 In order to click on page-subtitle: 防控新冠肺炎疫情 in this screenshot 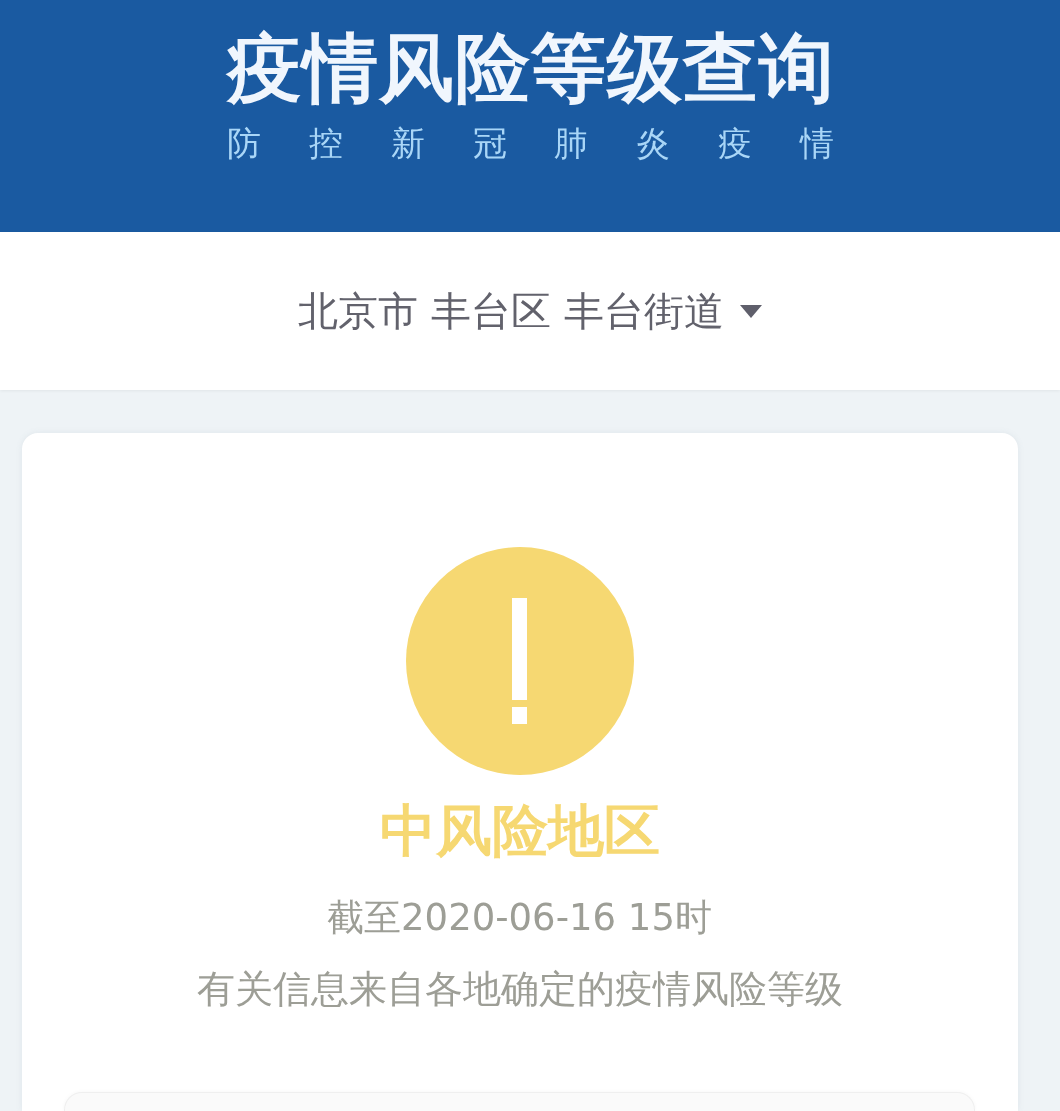, I will do `click(530, 143)`.